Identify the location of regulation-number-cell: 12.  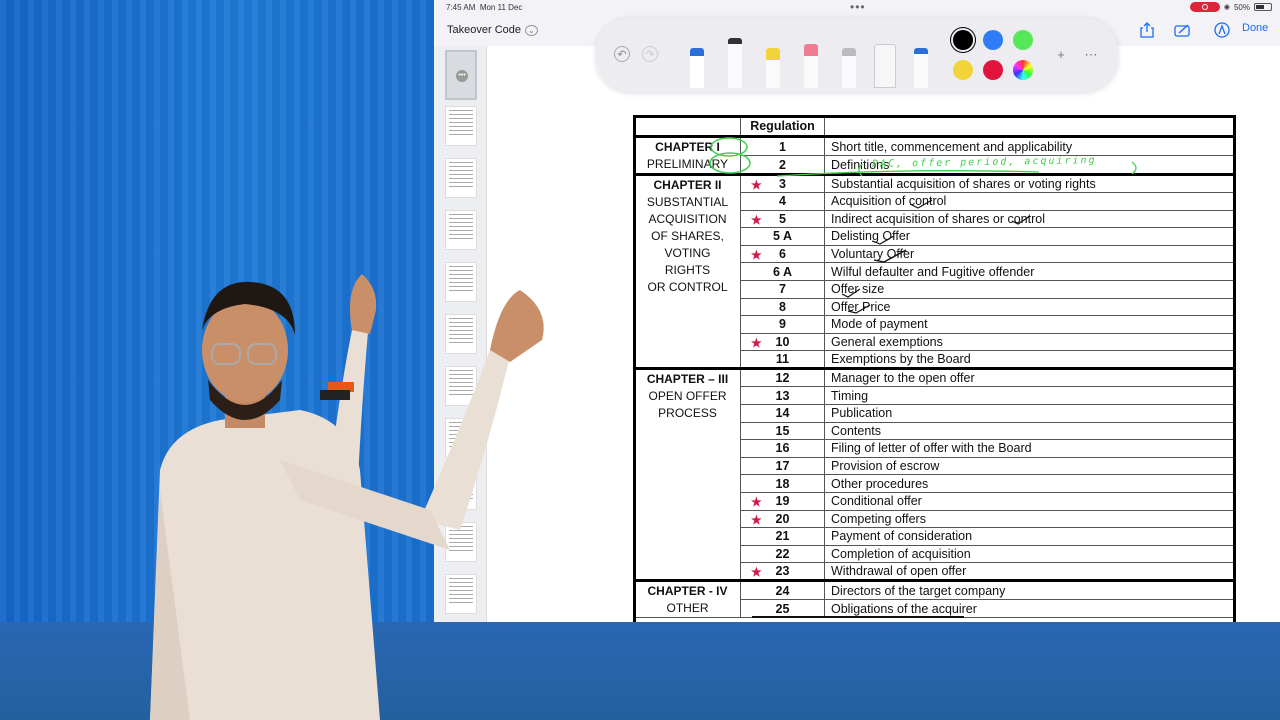
(782, 377).